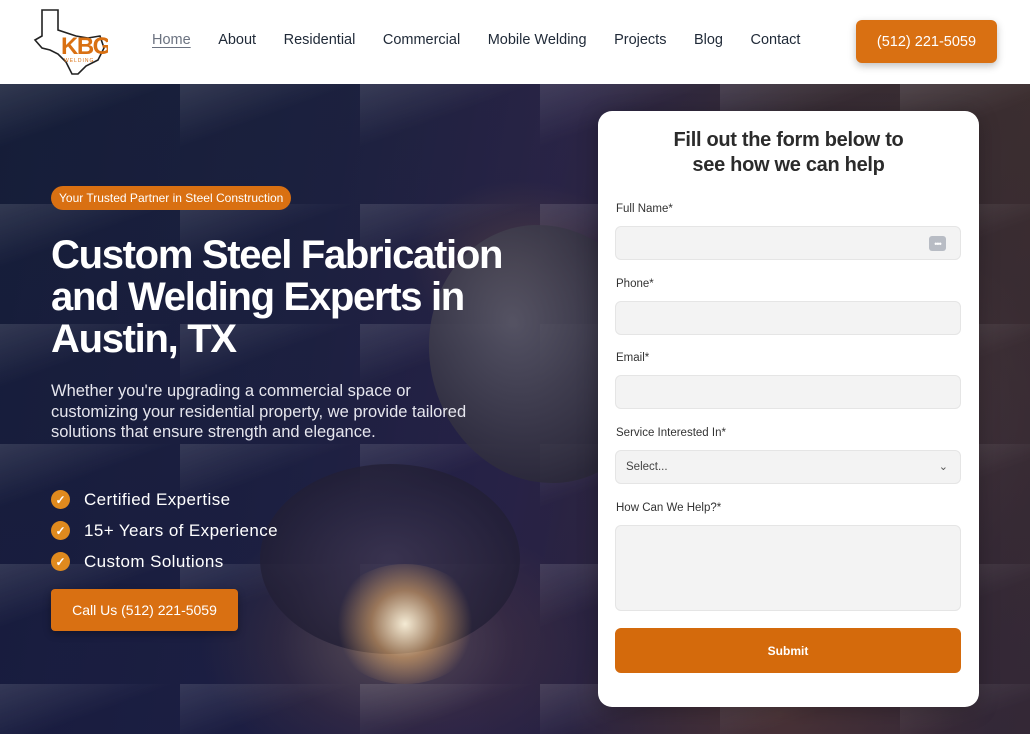 This screenshot has height=734, width=1030. What do you see at coordinates (788, 650) in the screenshot?
I see `submit-button: Submit` at bounding box center [788, 650].